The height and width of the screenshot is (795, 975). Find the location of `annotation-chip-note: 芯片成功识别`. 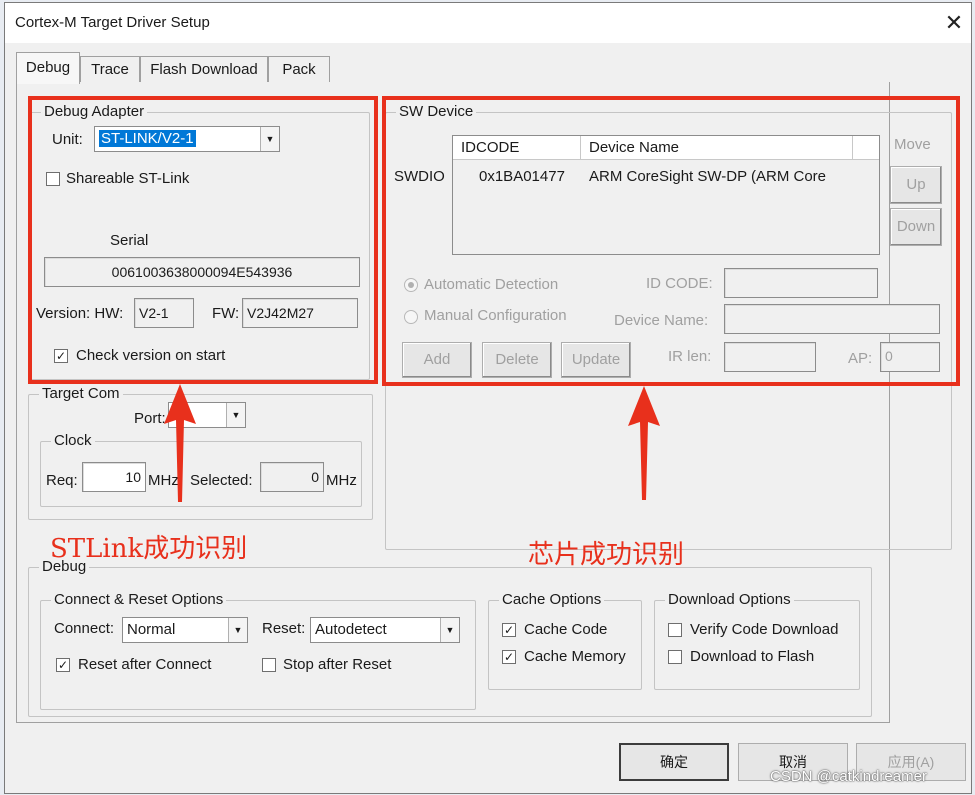

annotation-chip-note: 芯片成功识别 is located at coordinates (606, 555).